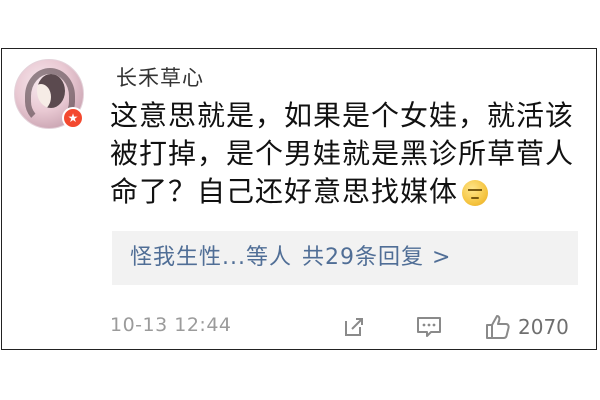 The width and height of the screenshot is (600, 400). Describe the element at coordinates (342, 115) in the screenshot. I see `comment-line: 这意思就是，如果是个女娃，就活该` at that location.